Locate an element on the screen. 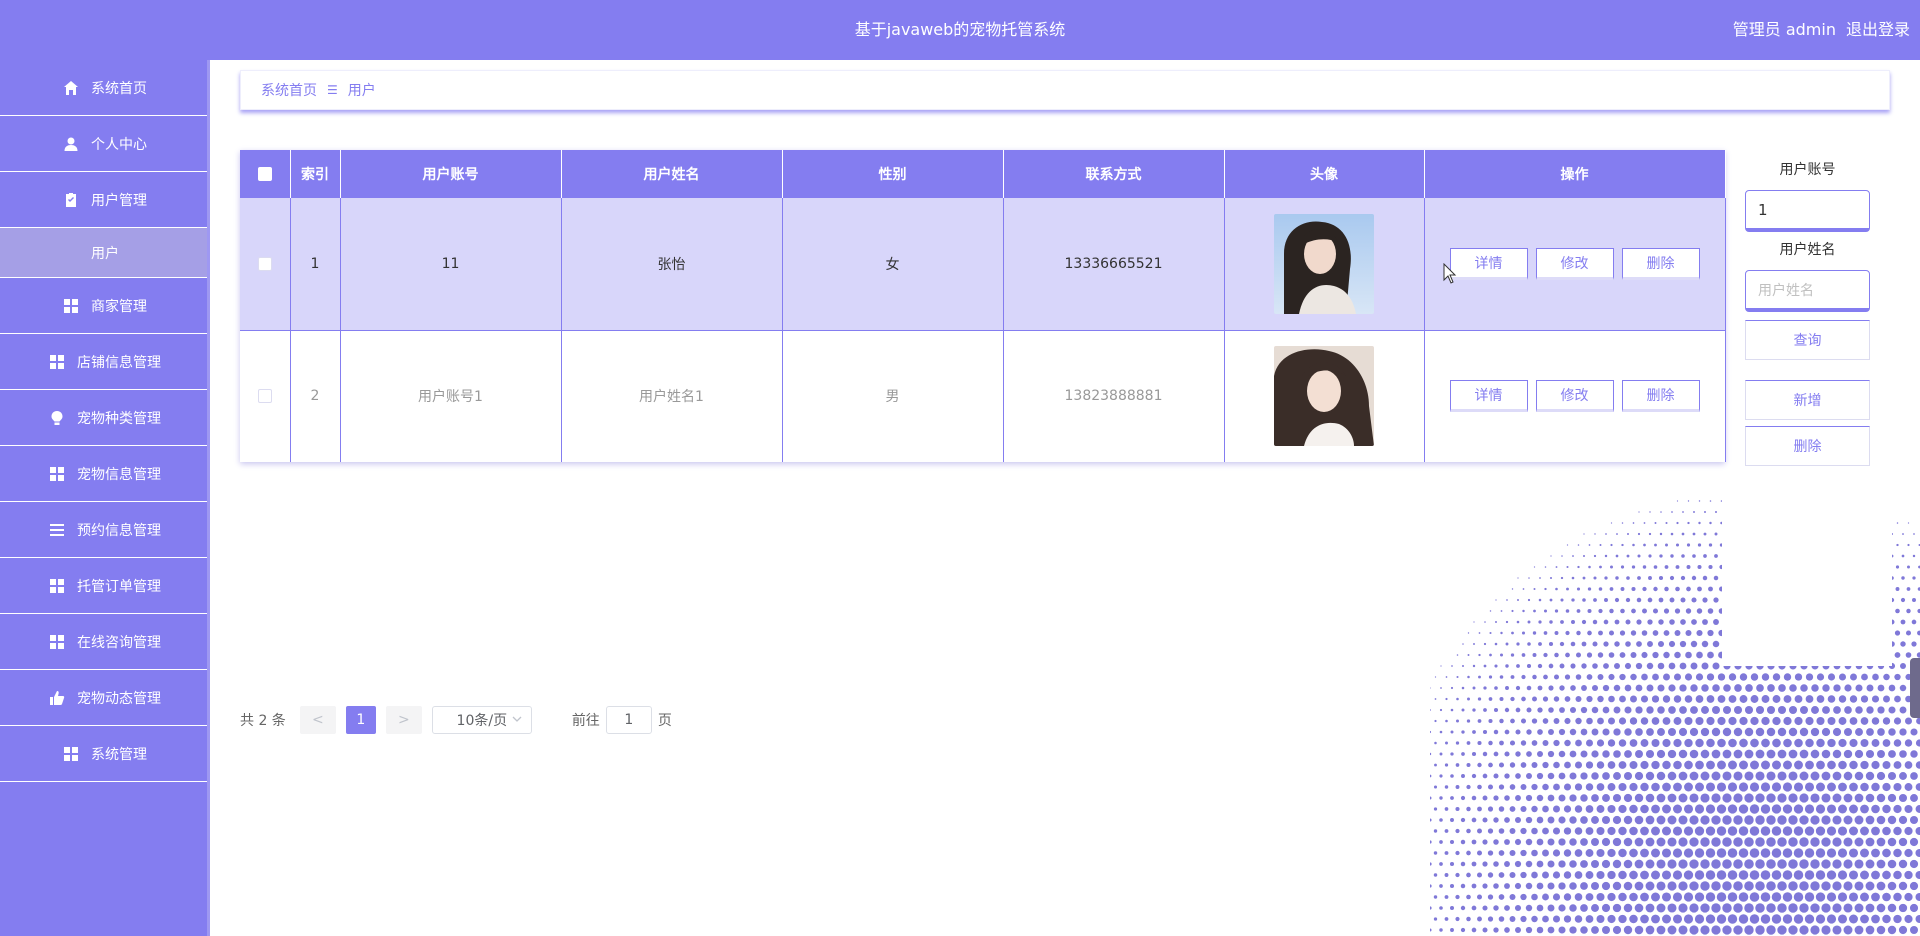 The height and width of the screenshot is (936, 1920). sidebar-item-label: 在线咨询管理 is located at coordinates (119, 642).